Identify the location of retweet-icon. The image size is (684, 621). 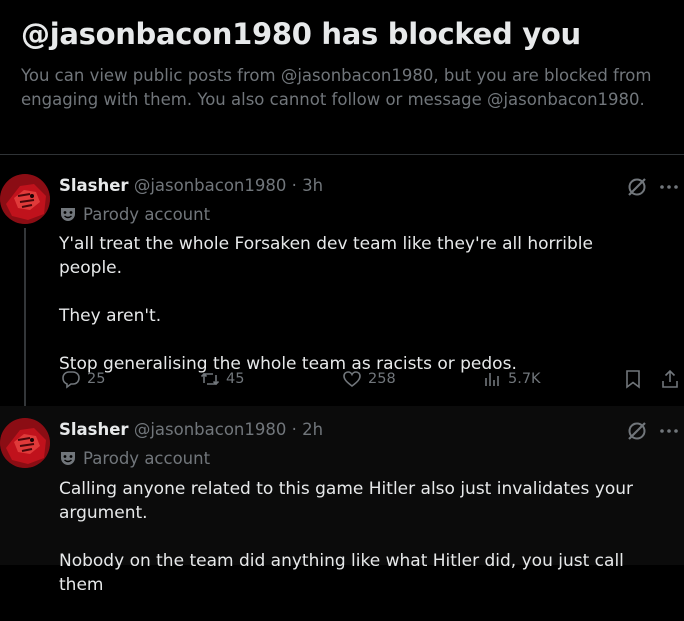
(210, 379).